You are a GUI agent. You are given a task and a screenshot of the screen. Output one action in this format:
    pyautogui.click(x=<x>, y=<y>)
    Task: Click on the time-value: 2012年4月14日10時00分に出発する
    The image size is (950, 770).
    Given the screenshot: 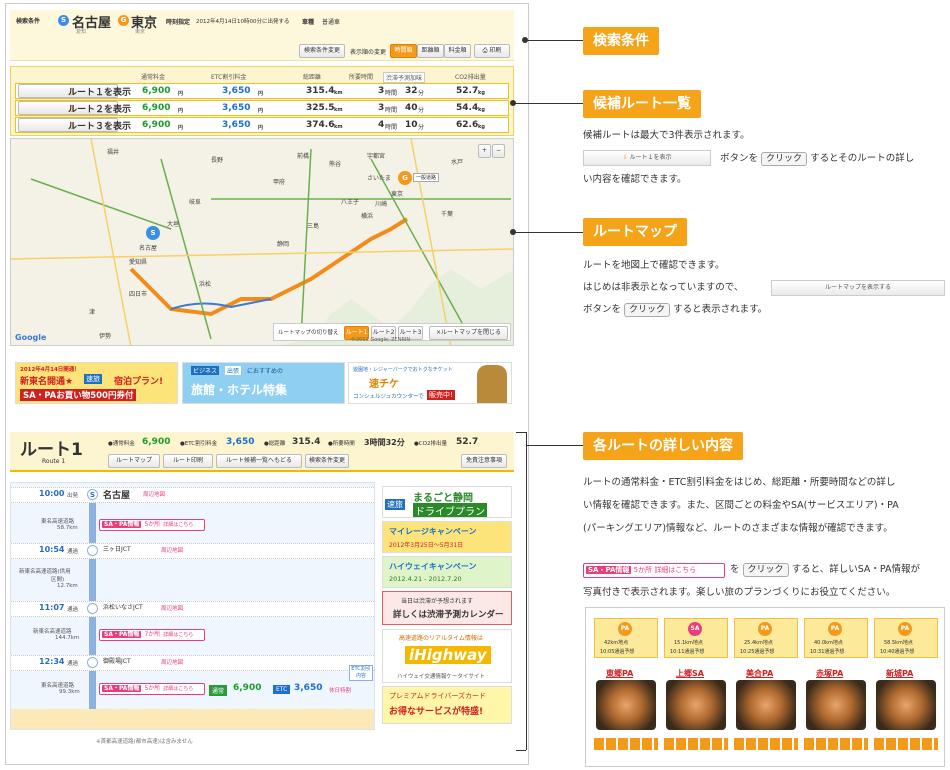 What is the action you would take?
    pyautogui.click(x=243, y=22)
    